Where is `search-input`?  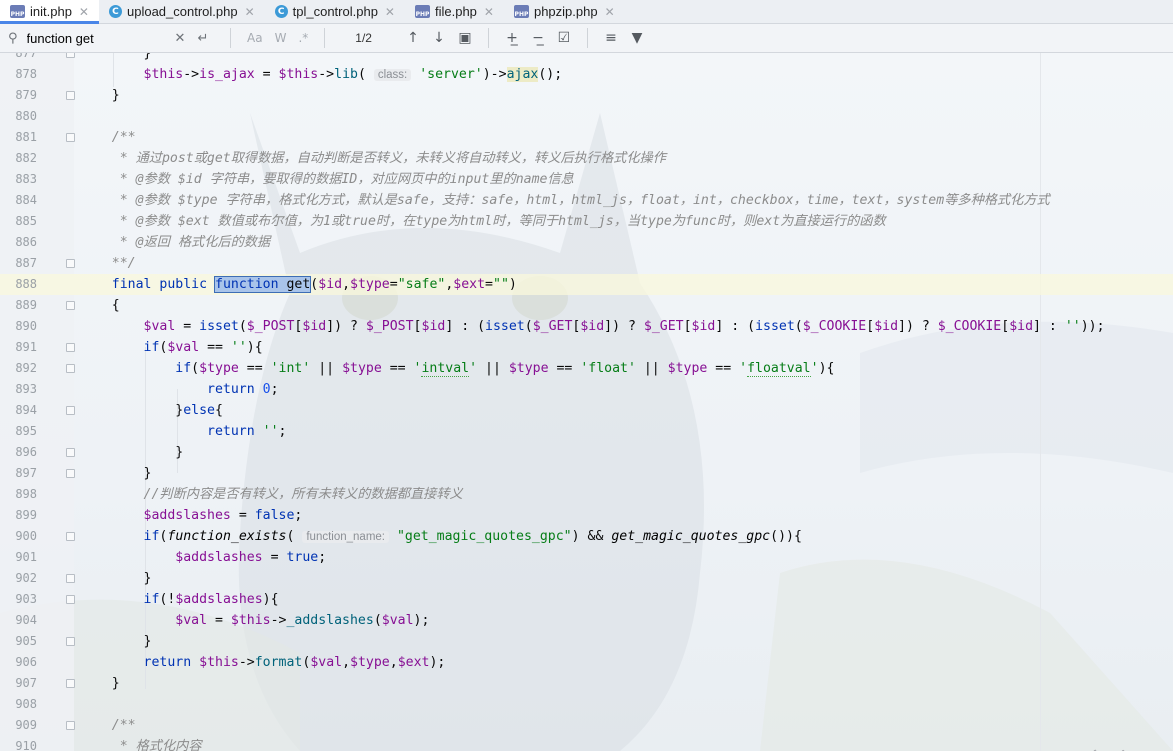 search-input is located at coordinates (96, 38).